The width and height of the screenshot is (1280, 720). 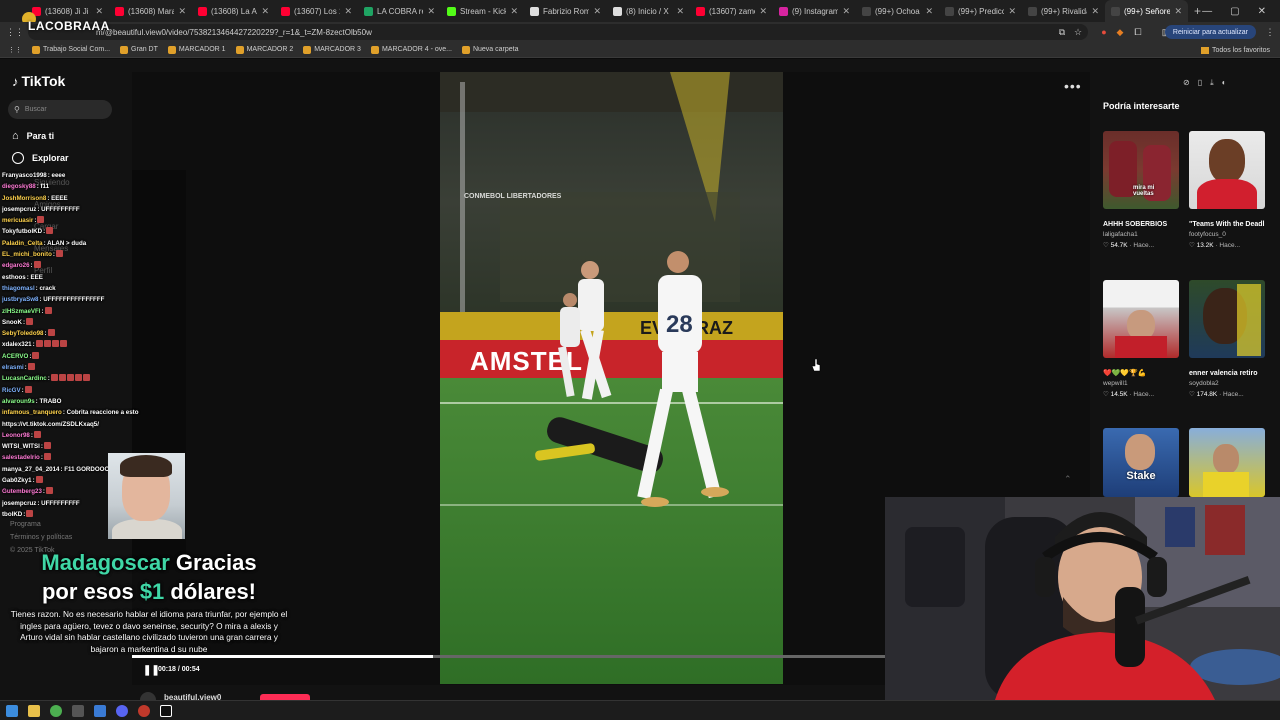 What do you see at coordinates (11, 390) in the screenshot?
I see `chat-username: RicGV` at bounding box center [11, 390].